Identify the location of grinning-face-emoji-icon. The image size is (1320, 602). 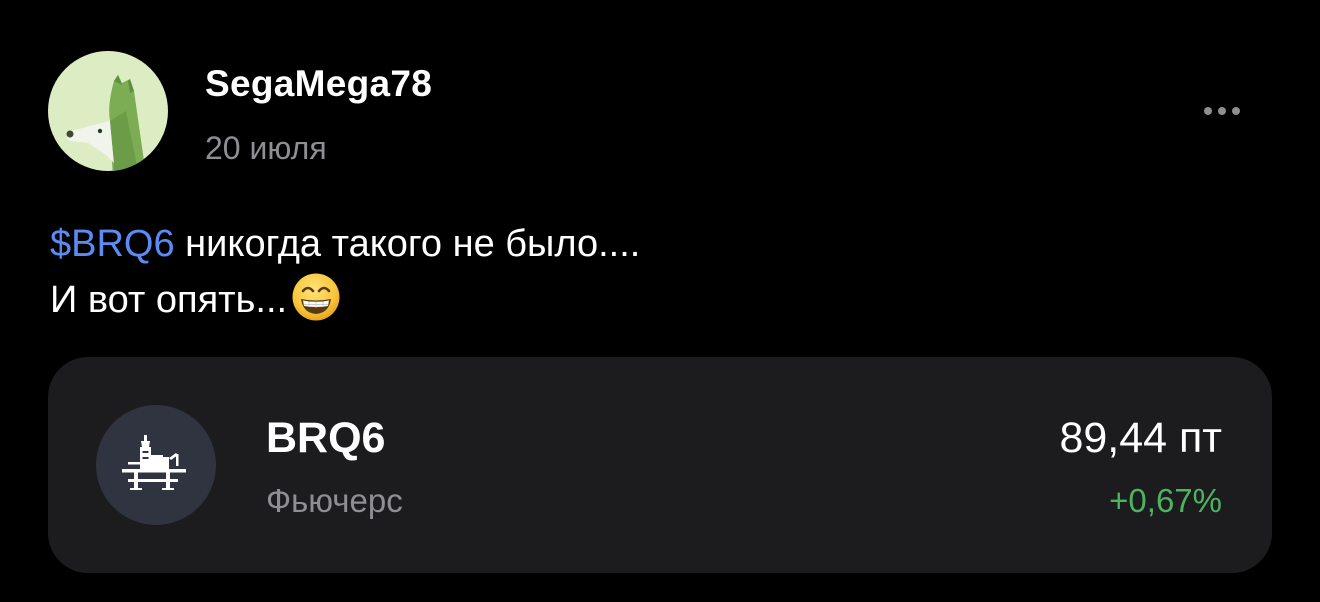
(316, 305).